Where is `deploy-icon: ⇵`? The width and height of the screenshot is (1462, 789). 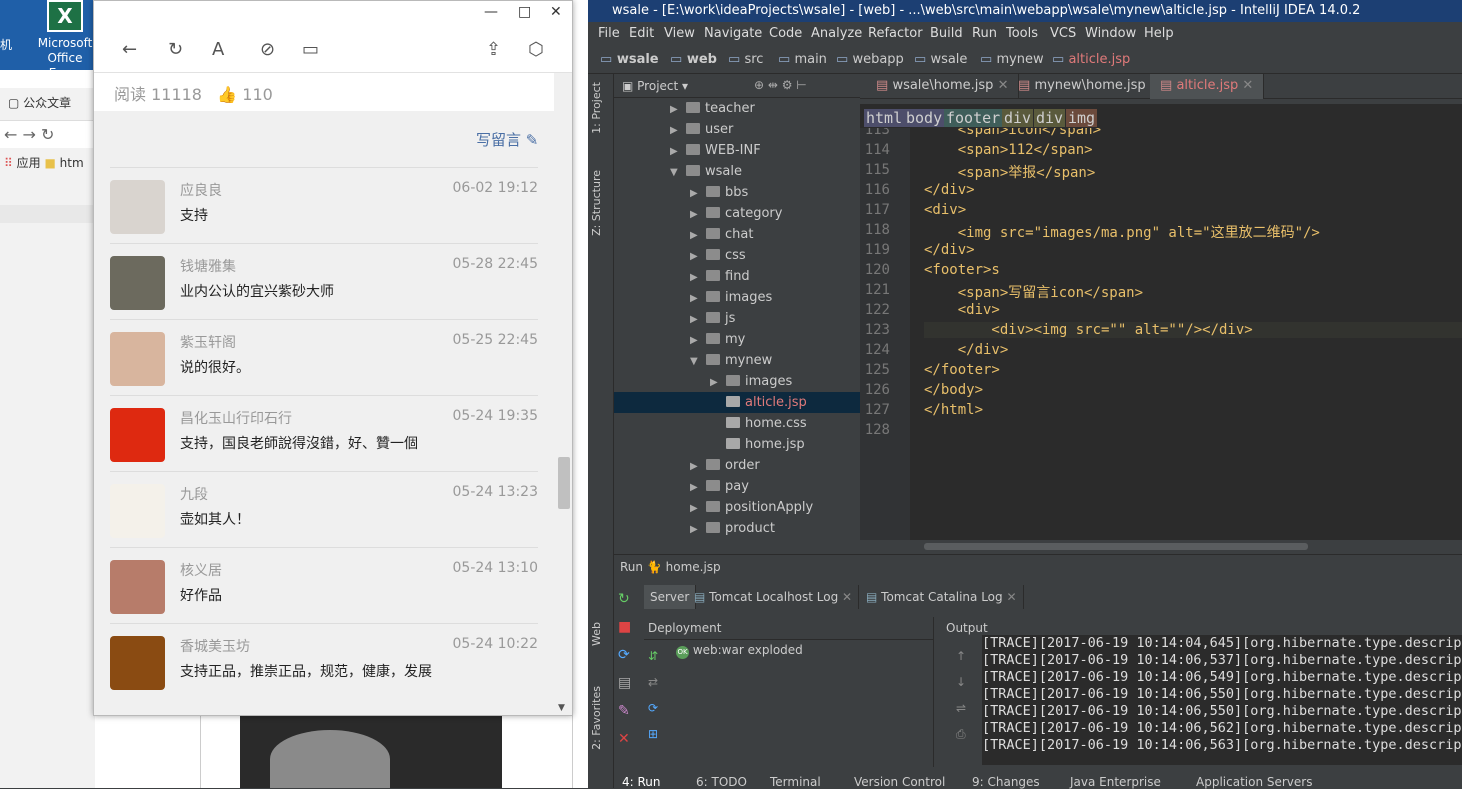
deploy-icon: ⇵ is located at coordinates (653, 656).